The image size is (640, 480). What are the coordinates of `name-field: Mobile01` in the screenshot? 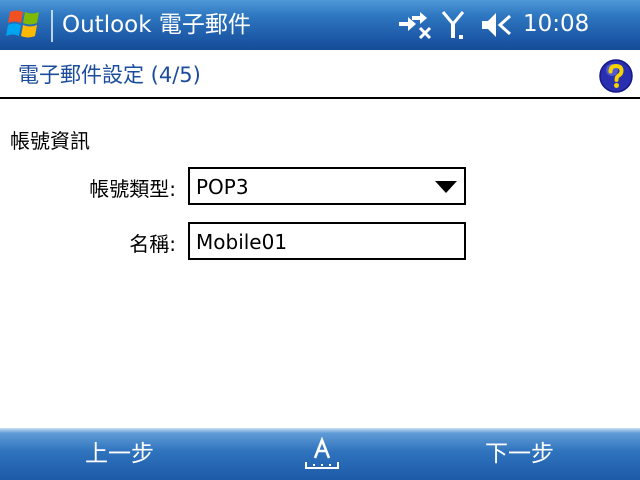 It's located at (327, 241).